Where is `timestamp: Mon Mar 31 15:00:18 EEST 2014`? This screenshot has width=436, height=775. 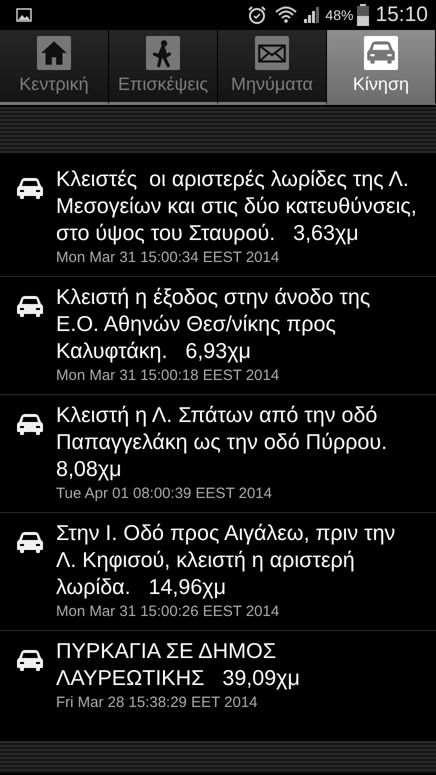 timestamp: Mon Mar 31 15:00:18 EEST 2014 is located at coordinates (168, 376).